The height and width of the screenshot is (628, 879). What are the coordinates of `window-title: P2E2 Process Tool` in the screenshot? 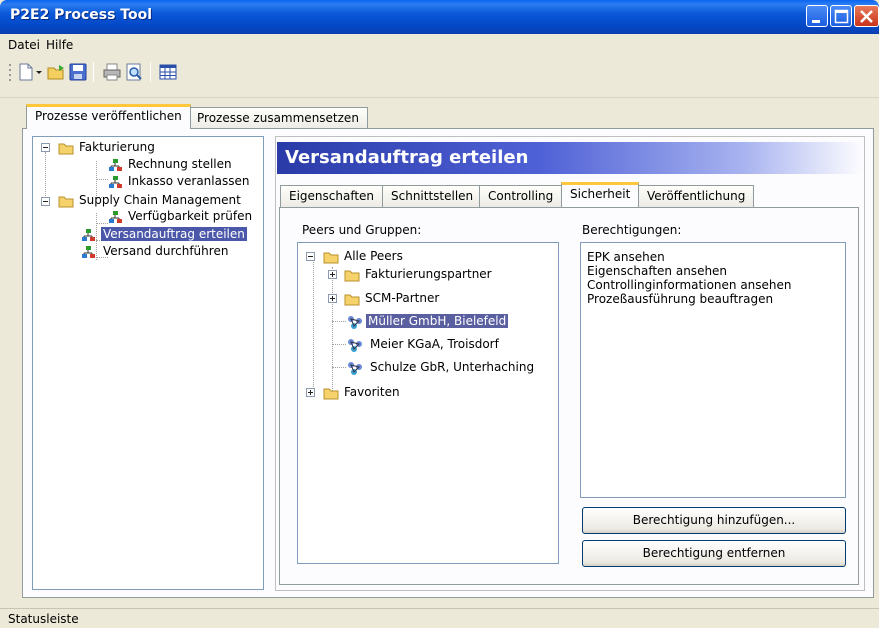 It's located at (81, 15).